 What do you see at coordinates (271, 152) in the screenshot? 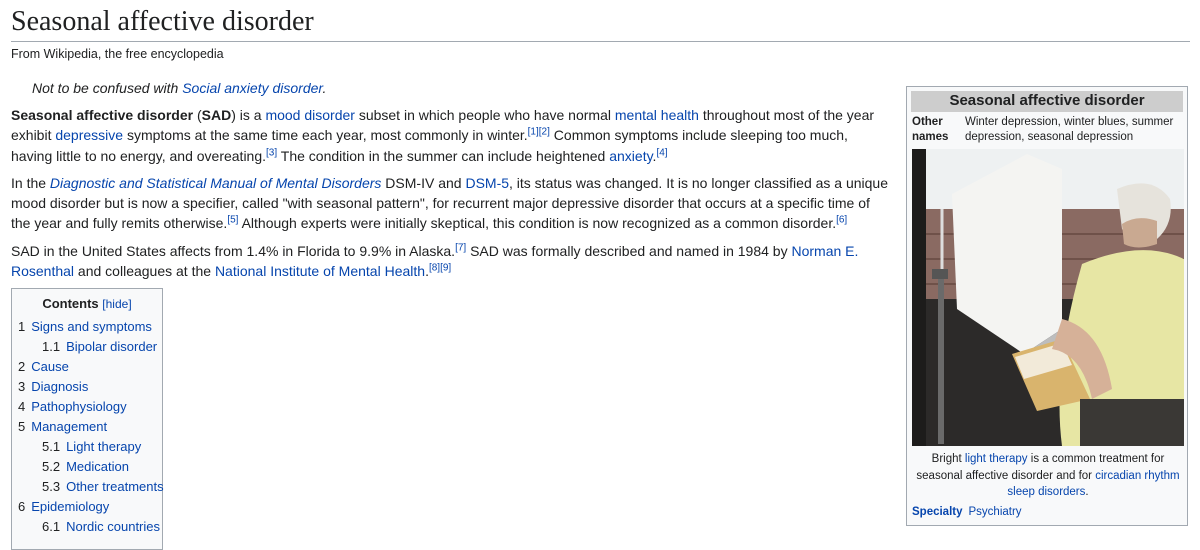
I see `ref-3: [3]` at bounding box center [271, 152].